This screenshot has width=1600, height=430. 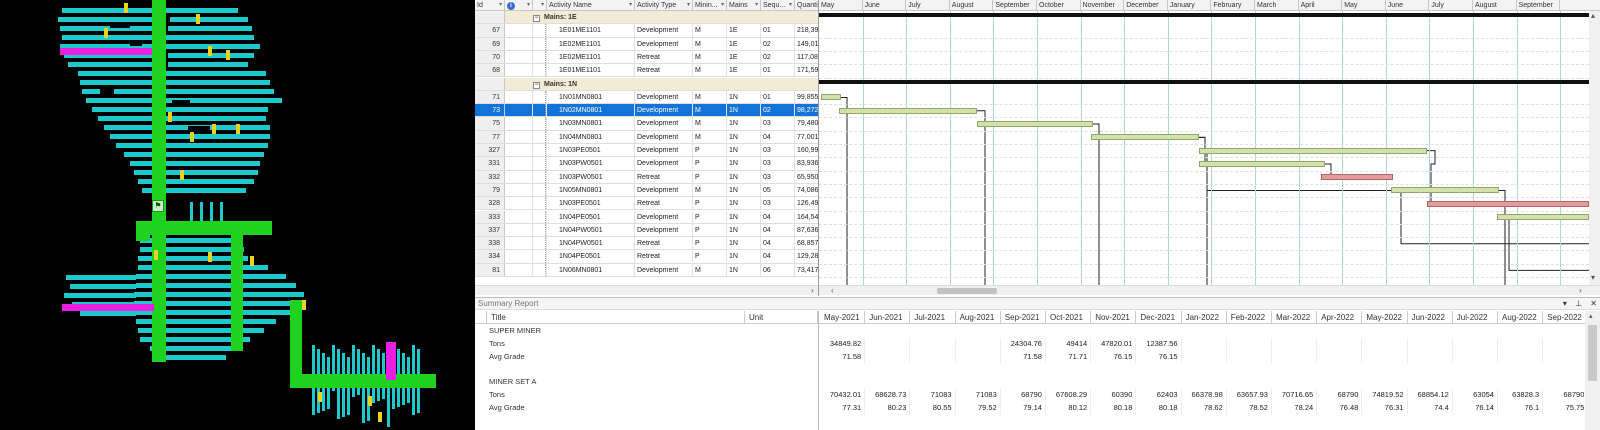 What do you see at coordinates (555, 84) in the screenshot?
I see `group-label: − Mains: 1N` at bounding box center [555, 84].